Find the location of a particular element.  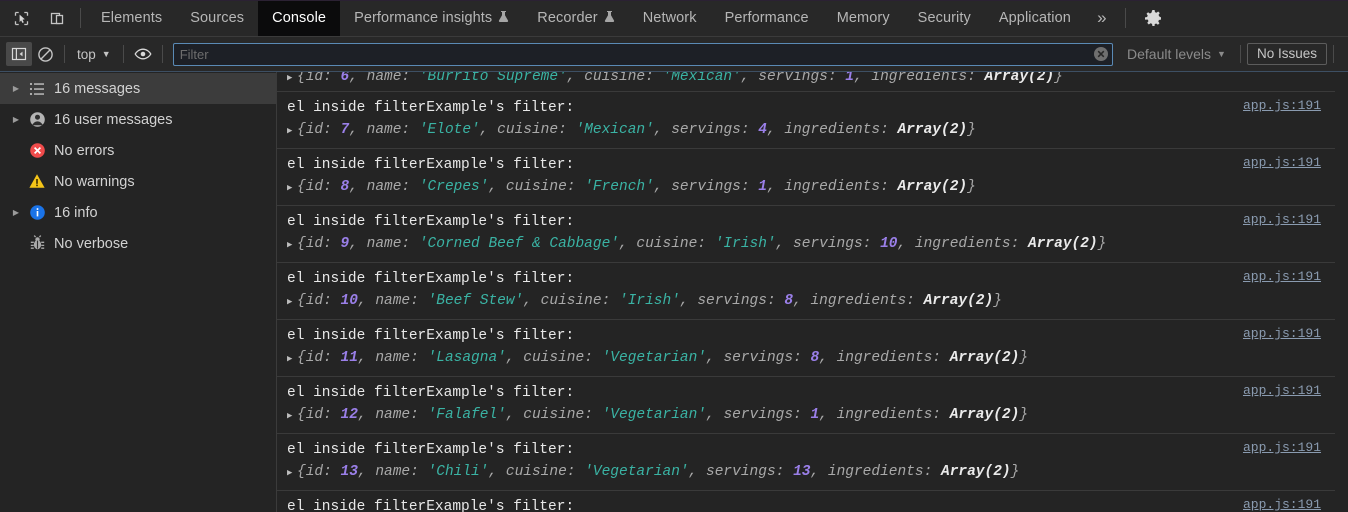

sidebar-item-label: No warnings is located at coordinates (94, 181).